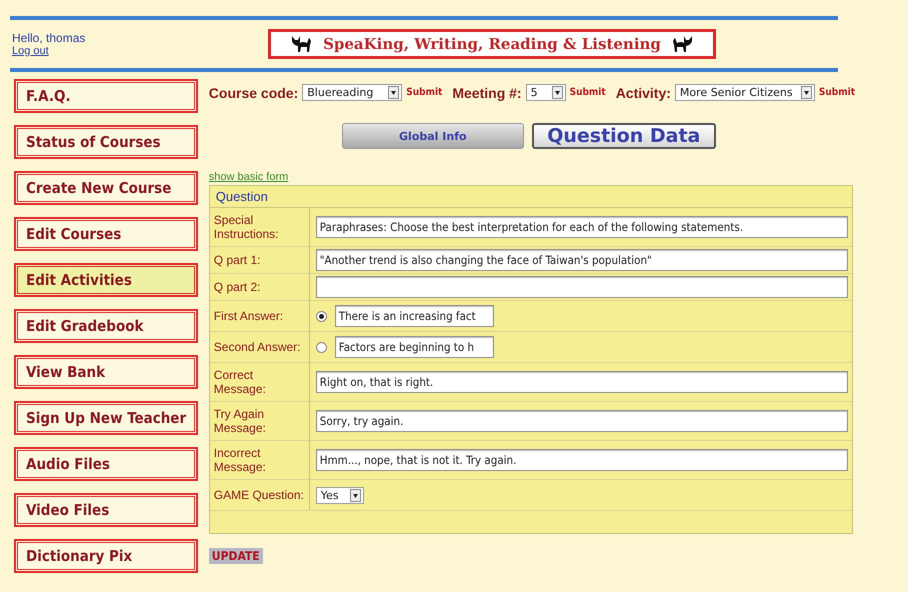 This screenshot has height=592, width=908. What do you see at coordinates (106, 372) in the screenshot?
I see `sidebar-item: View Bank` at bounding box center [106, 372].